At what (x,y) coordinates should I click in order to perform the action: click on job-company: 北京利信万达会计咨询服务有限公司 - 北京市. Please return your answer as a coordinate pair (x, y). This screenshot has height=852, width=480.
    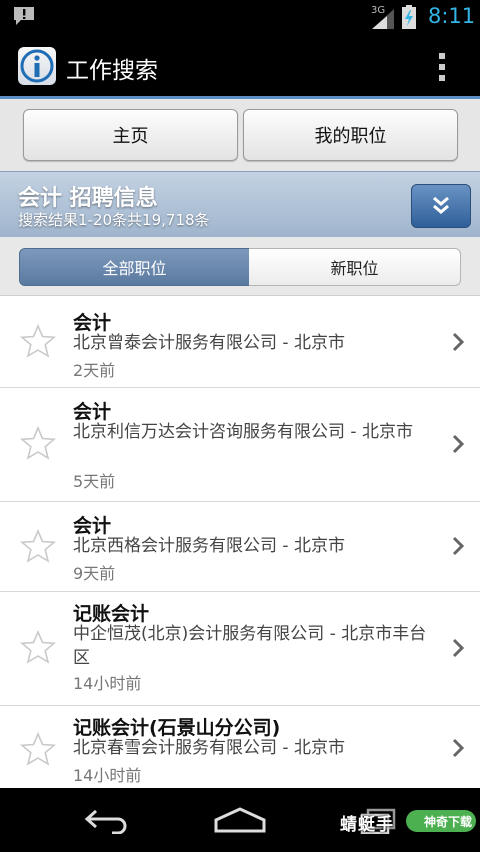
    Looking at the image, I should click on (243, 432).